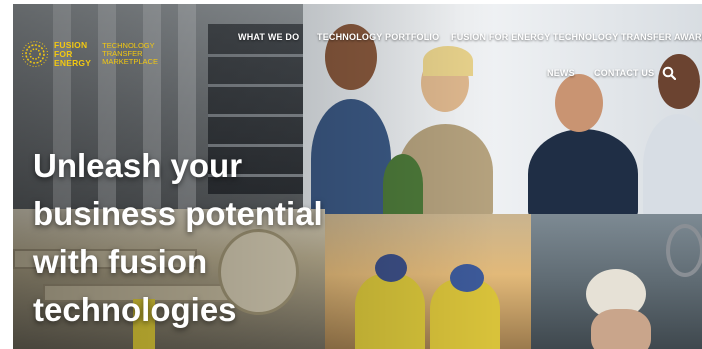 This screenshot has height=349, width=702. I want to click on brand-name: FUSION FOR ENERGY, so click(73, 54).